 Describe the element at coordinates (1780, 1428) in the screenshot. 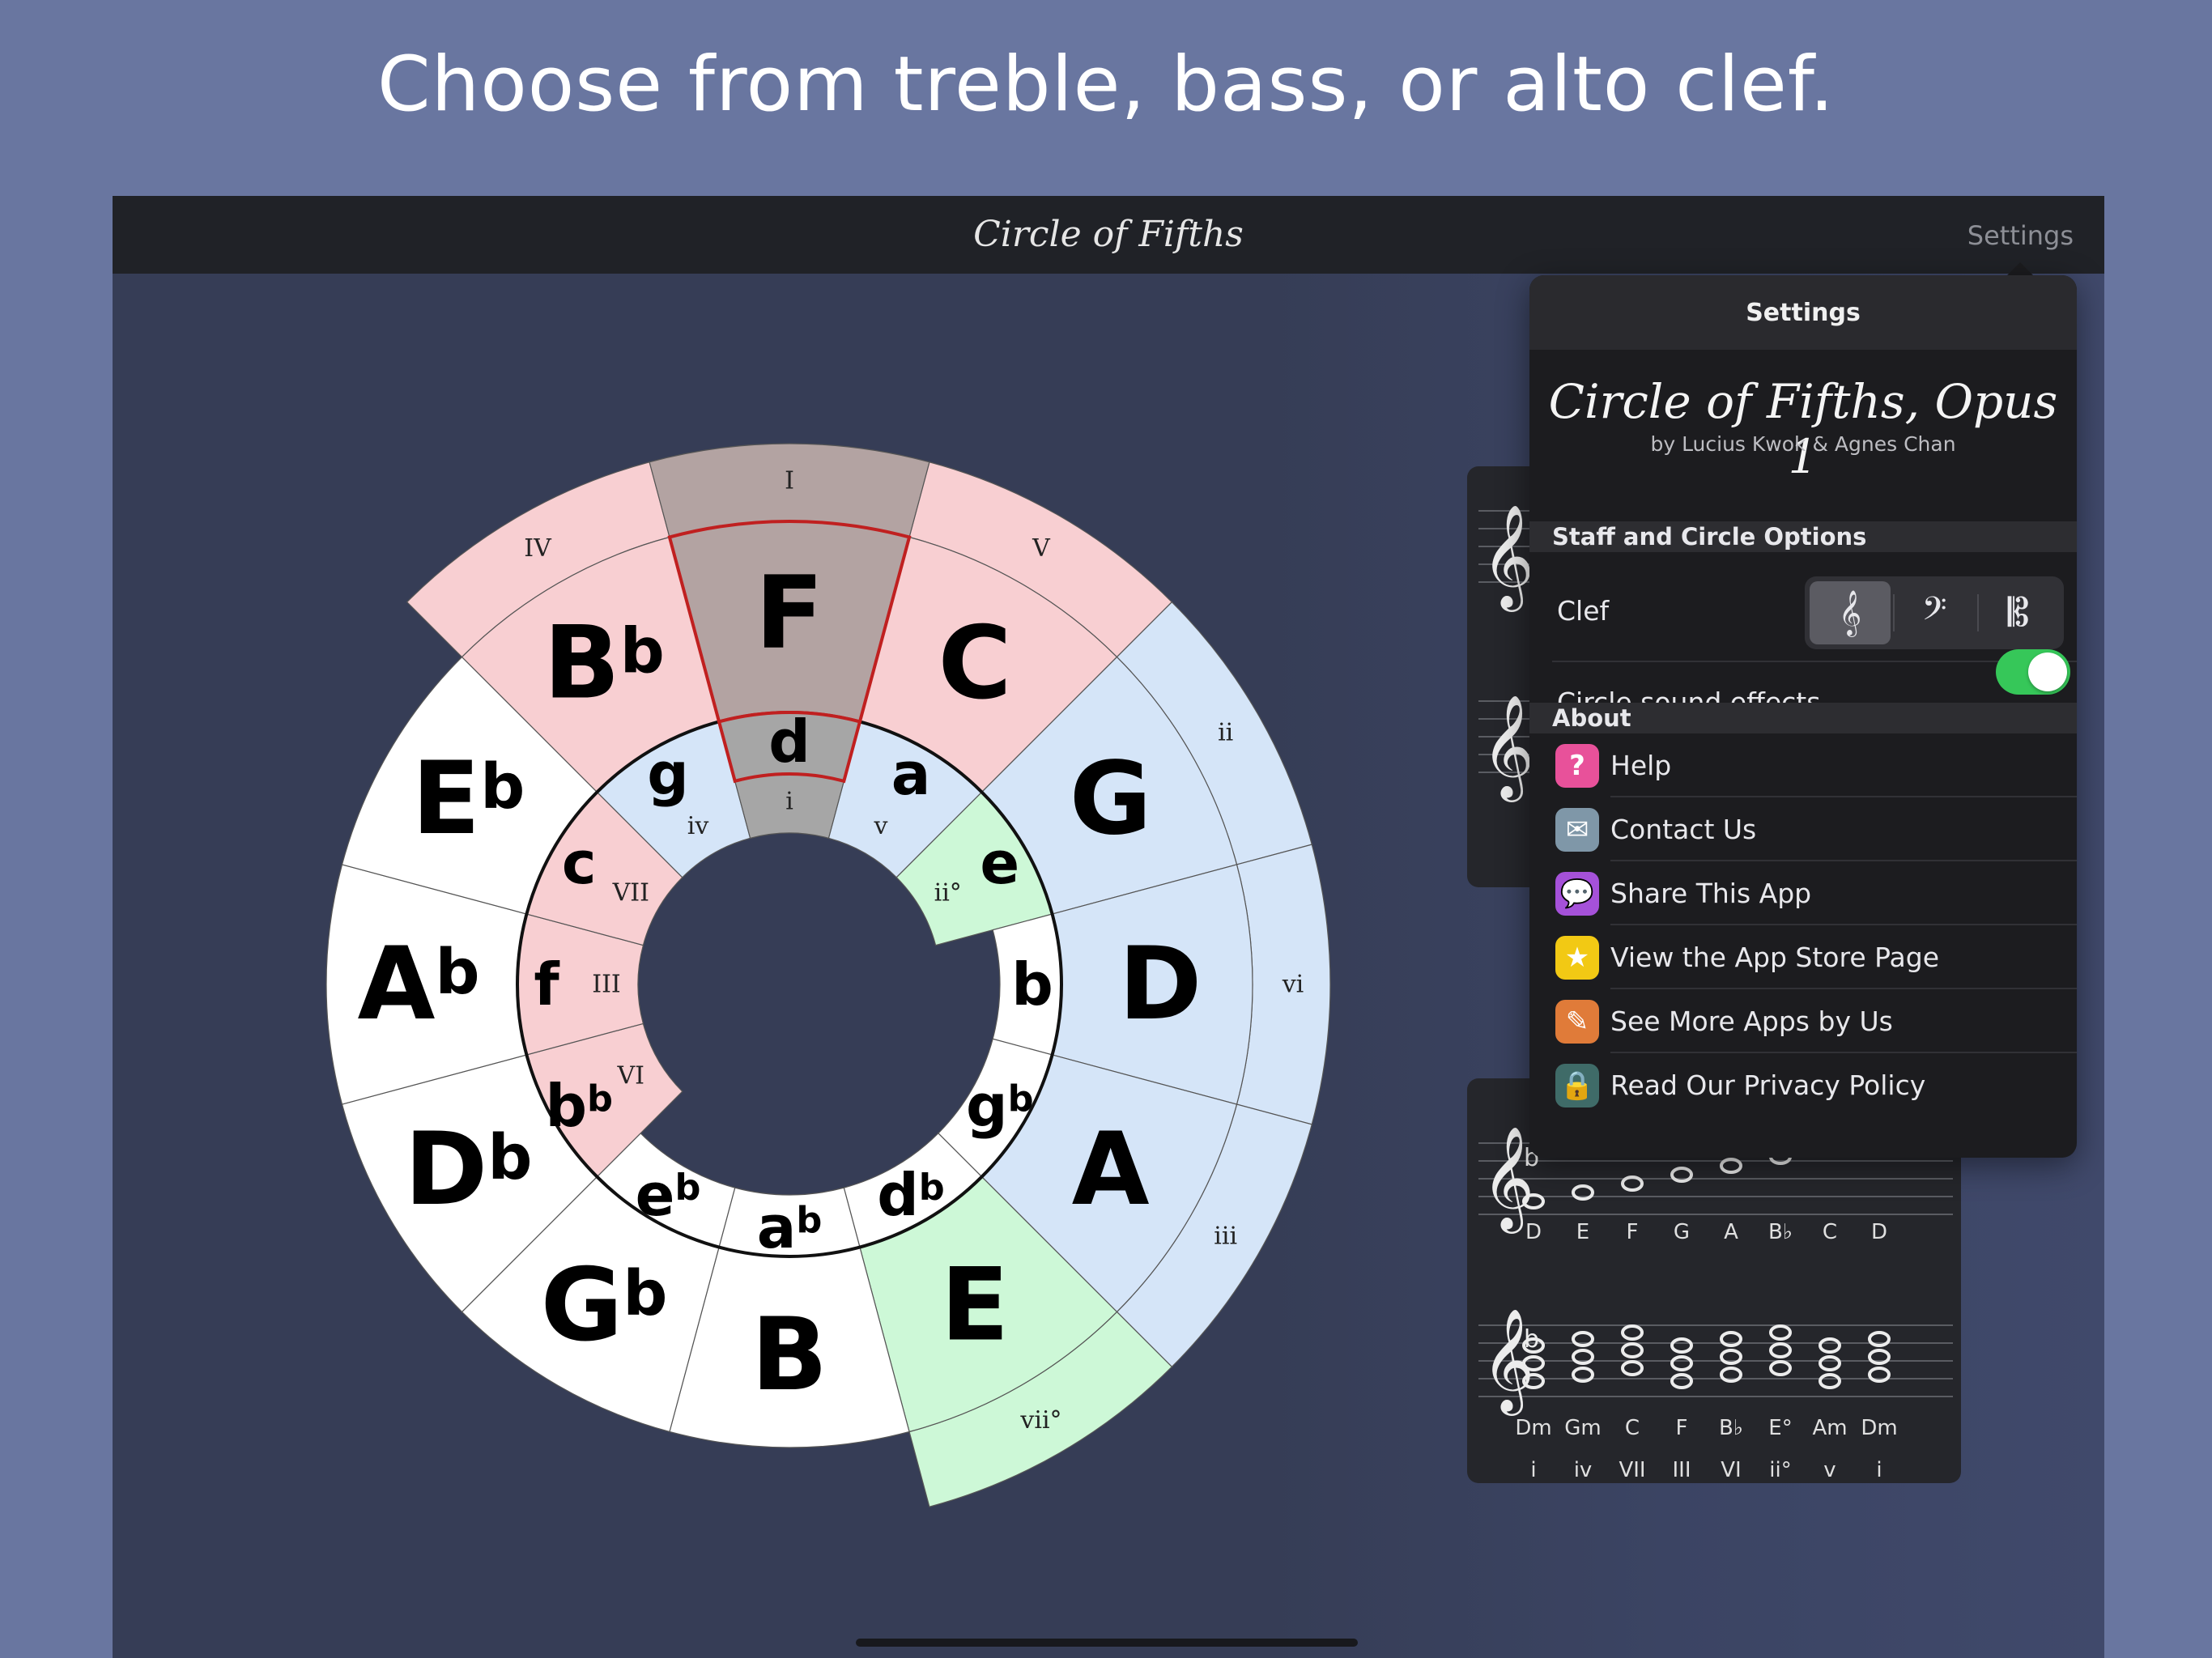

I see `chord-label: E°` at that location.